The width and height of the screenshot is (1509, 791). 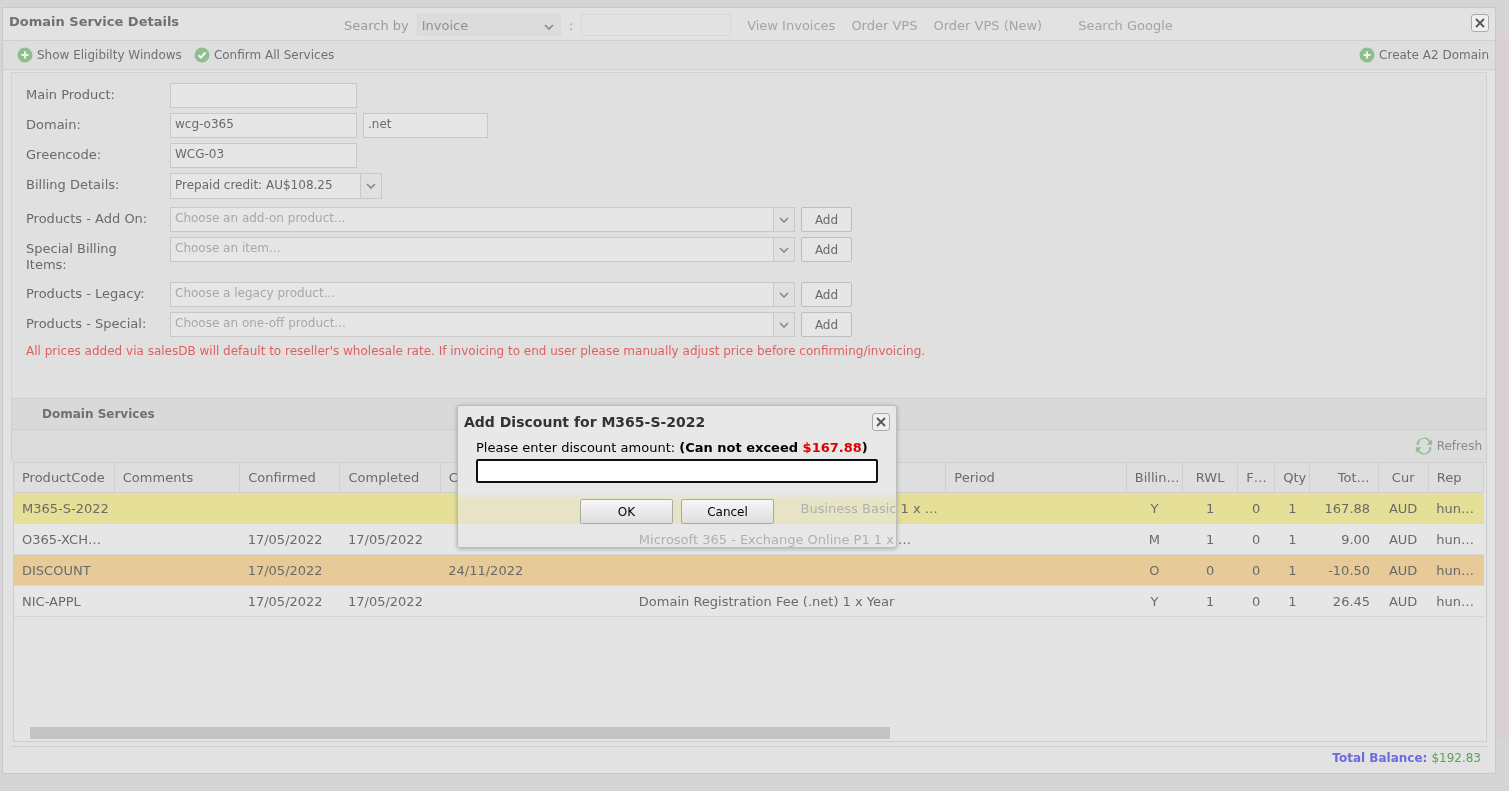 I want to click on dialog-button: Cancel, so click(x=727, y=511).